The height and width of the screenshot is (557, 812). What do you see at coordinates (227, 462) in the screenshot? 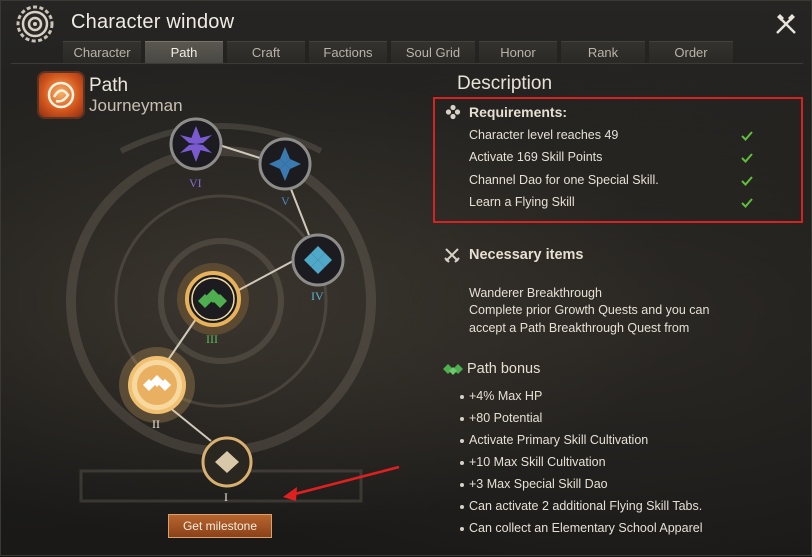
I see `path-node-i` at bounding box center [227, 462].